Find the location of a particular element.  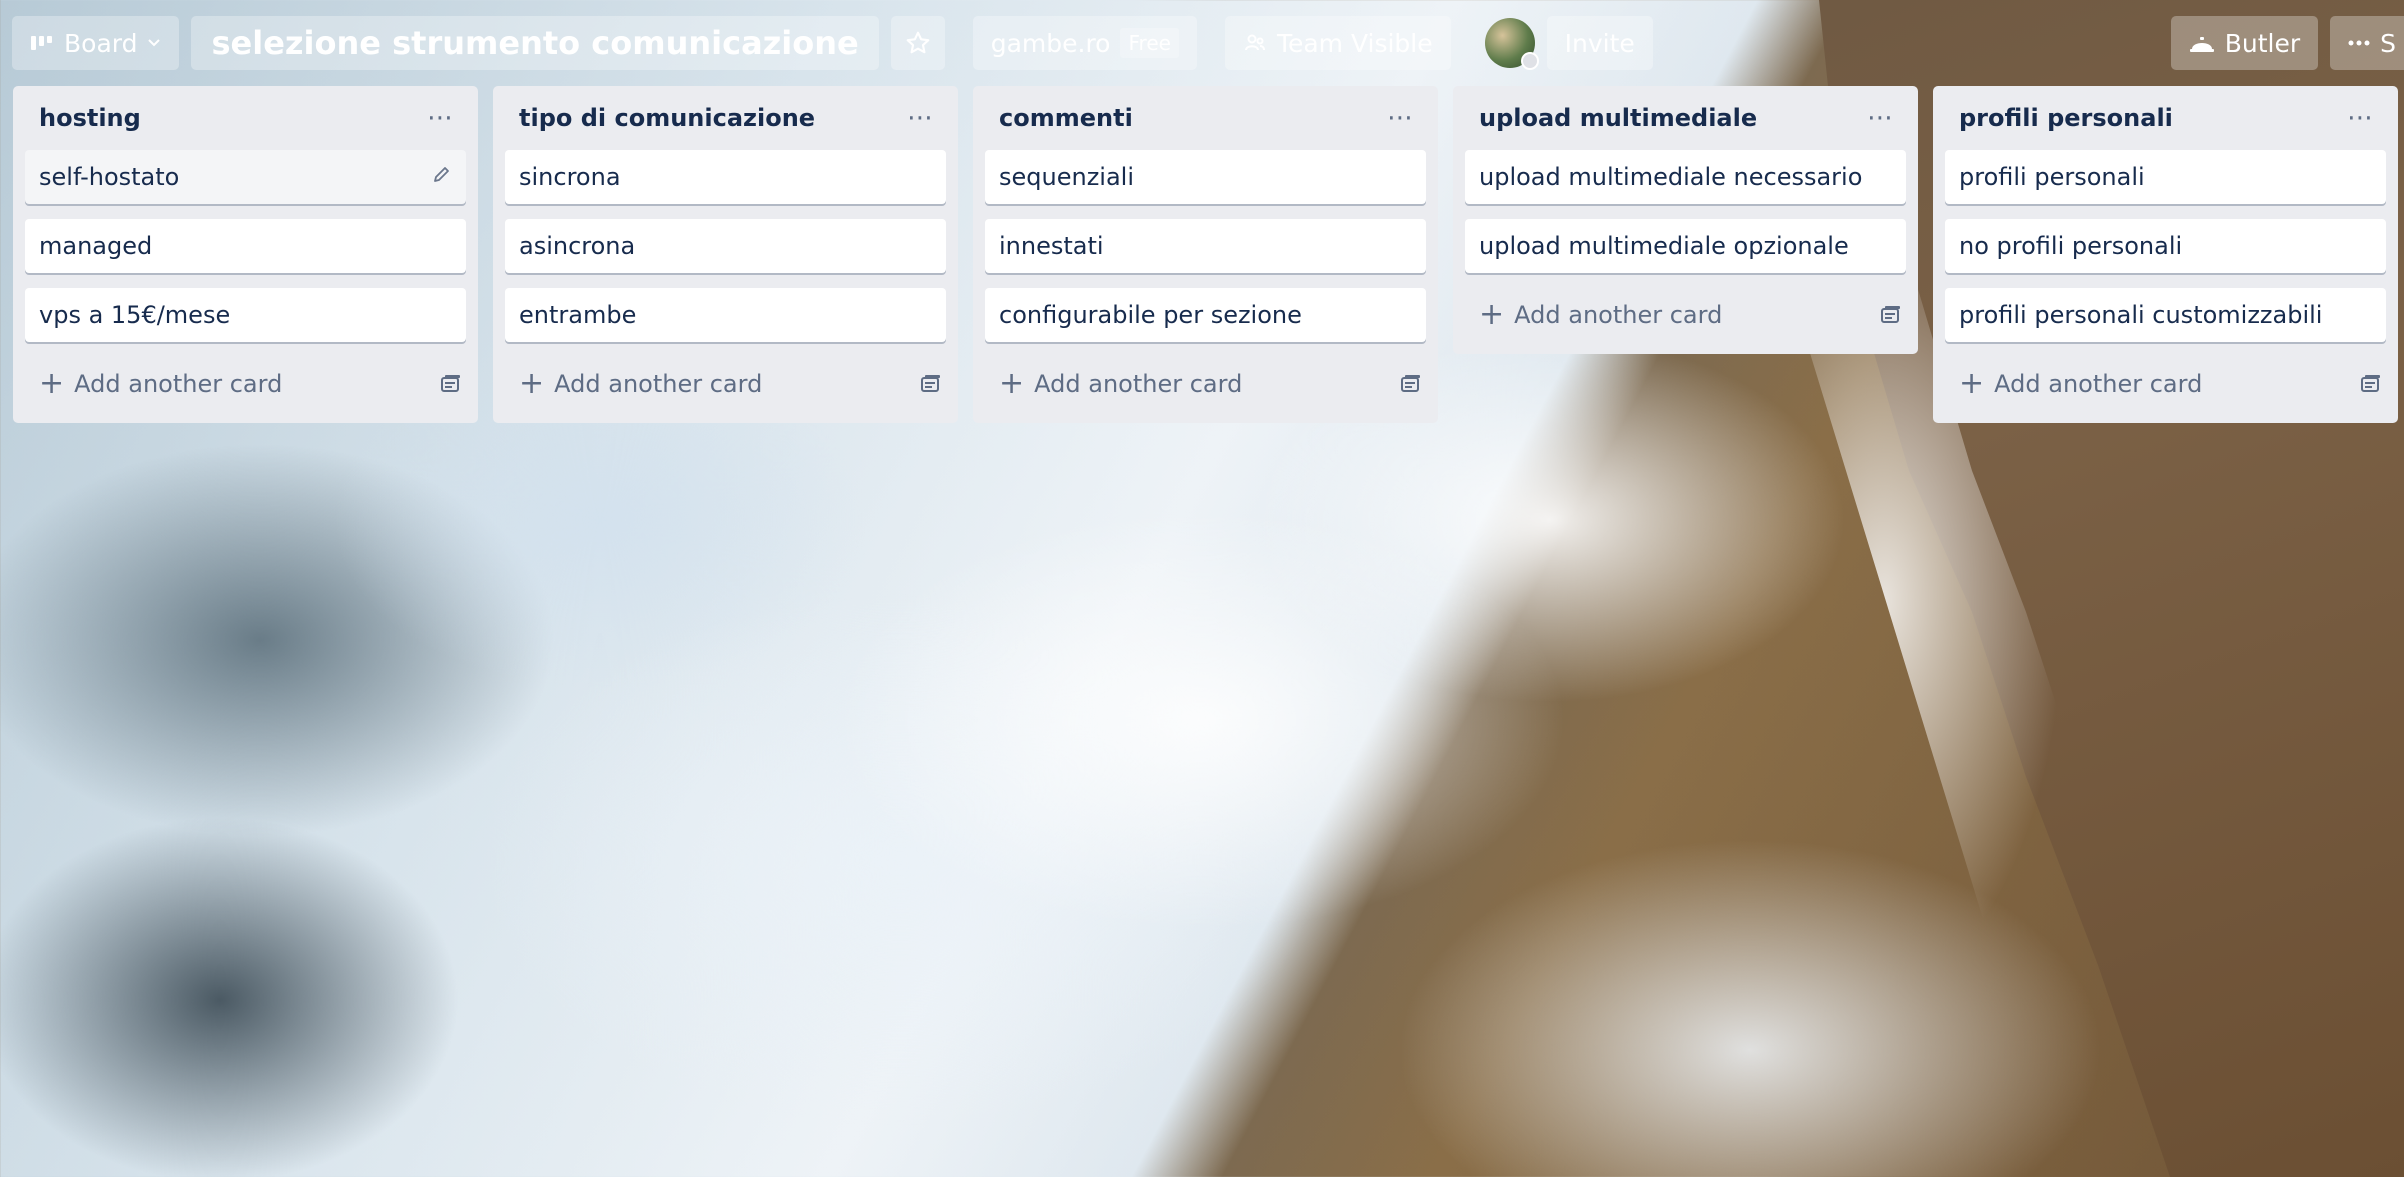

list-header: profili personali ⋯ is located at coordinates (2165, 118).